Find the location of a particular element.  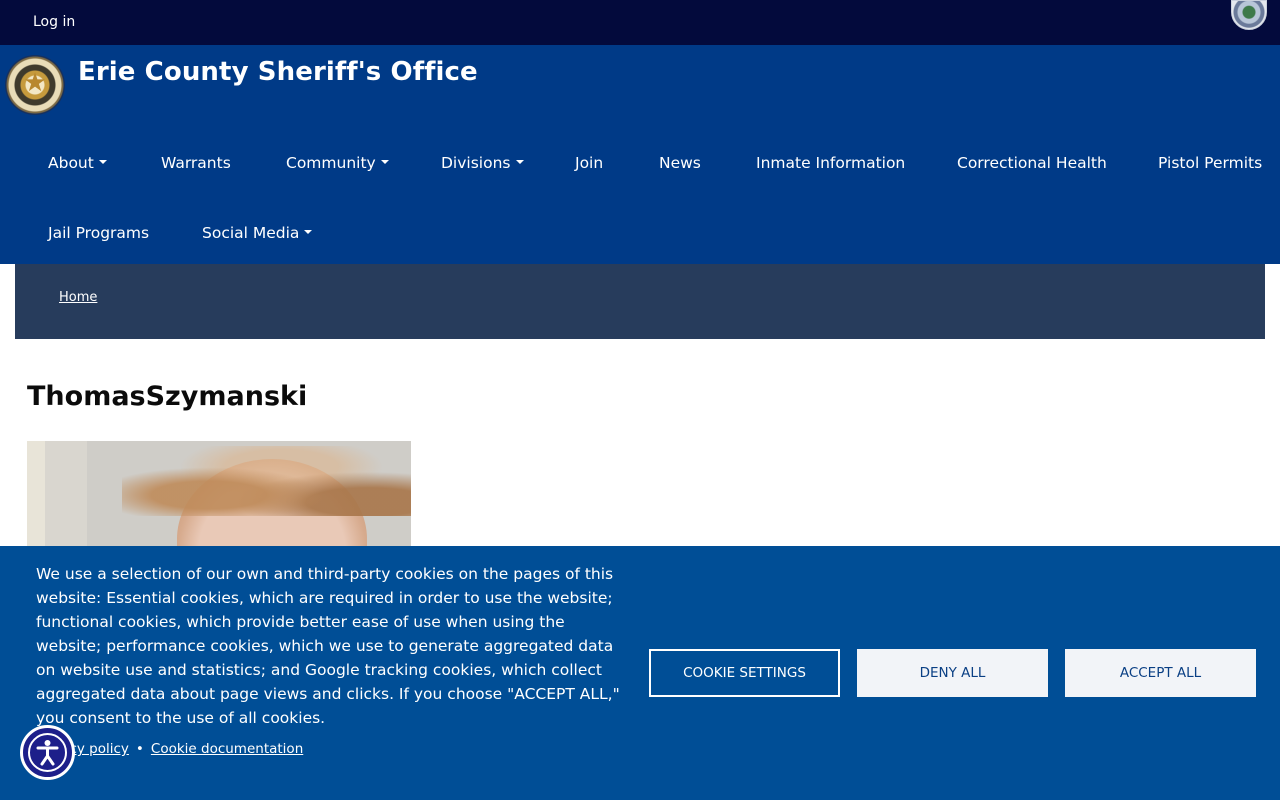

nav-about: About is located at coordinates (77, 163).